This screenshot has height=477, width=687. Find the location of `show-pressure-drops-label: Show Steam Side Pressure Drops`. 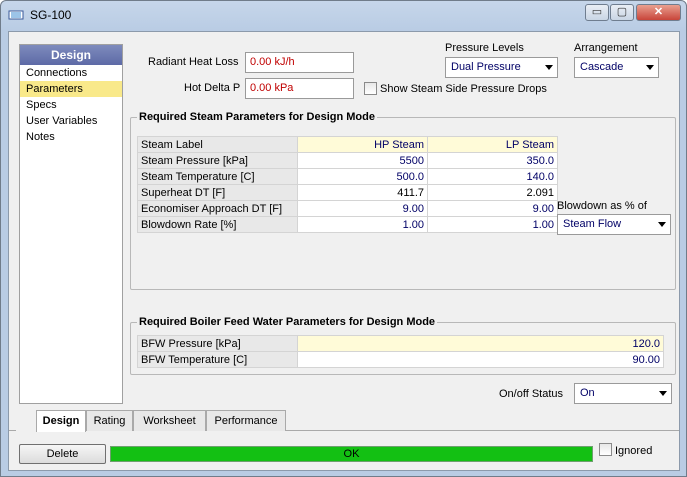

show-pressure-drops-label: Show Steam Side Pressure Drops is located at coordinates (463, 89).